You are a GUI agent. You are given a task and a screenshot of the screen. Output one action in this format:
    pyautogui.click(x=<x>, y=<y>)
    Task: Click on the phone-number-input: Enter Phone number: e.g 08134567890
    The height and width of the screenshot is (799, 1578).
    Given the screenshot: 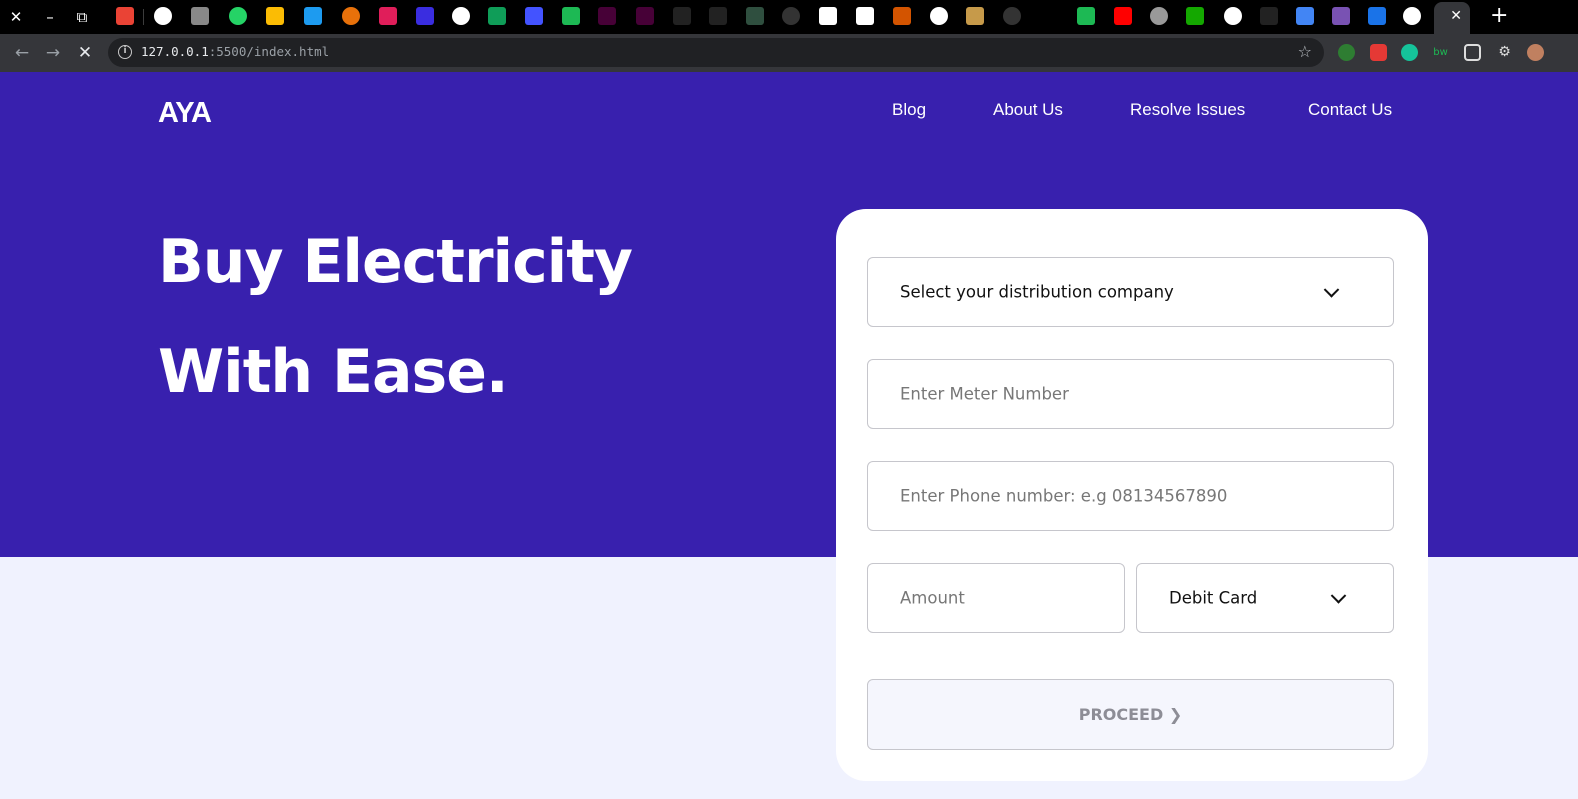 What is the action you would take?
    pyautogui.click(x=1130, y=496)
    